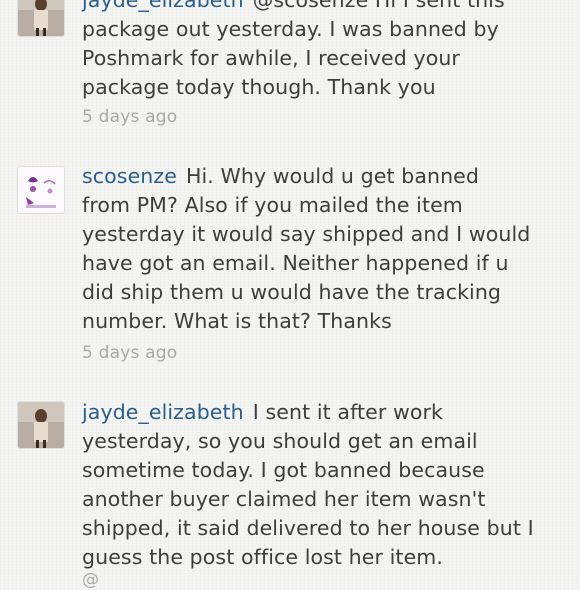 The image size is (580, 590). What do you see at coordinates (332, 176) in the screenshot?
I see `comment-line: Hi. Why would u get banned` at bounding box center [332, 176].